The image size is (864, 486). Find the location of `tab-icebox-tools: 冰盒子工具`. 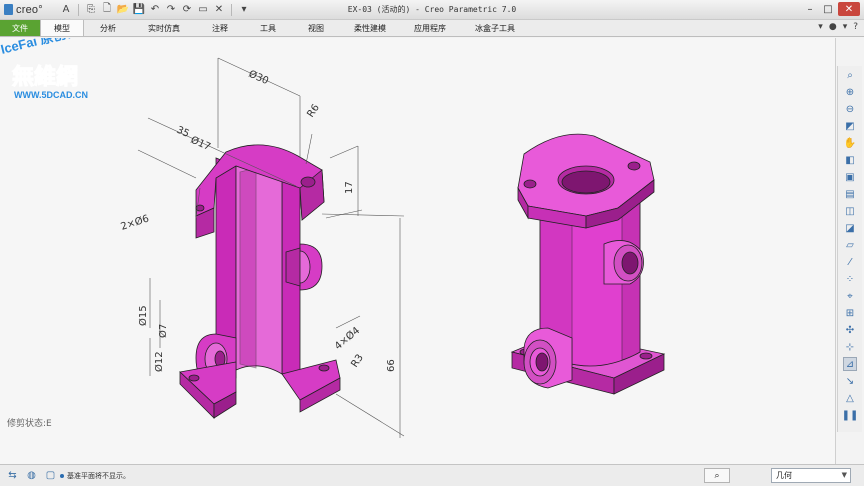

tab-icebox-tools: 冰盒子工具 is located at coordinates (495, 28).